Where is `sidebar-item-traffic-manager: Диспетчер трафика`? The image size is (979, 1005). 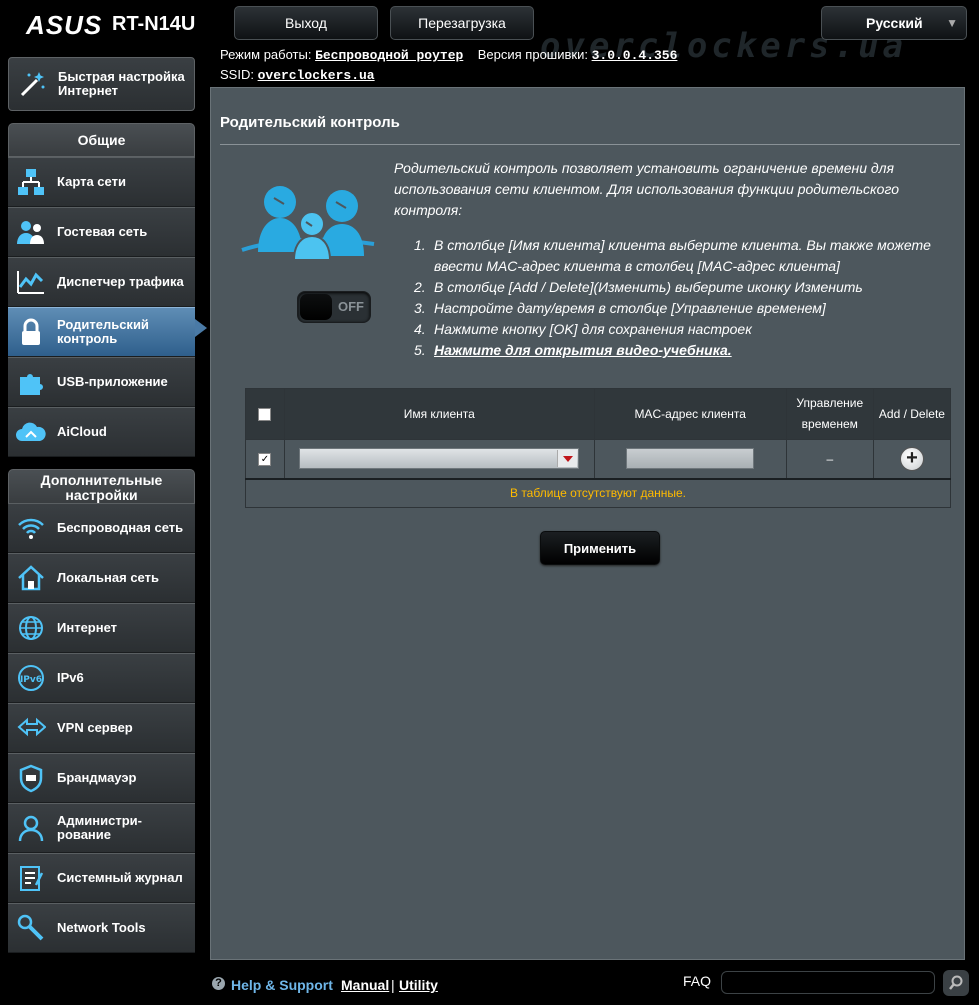
sidebar-item-traffic-manager: Диспетчер трафика is located at coordinates (101, 282).